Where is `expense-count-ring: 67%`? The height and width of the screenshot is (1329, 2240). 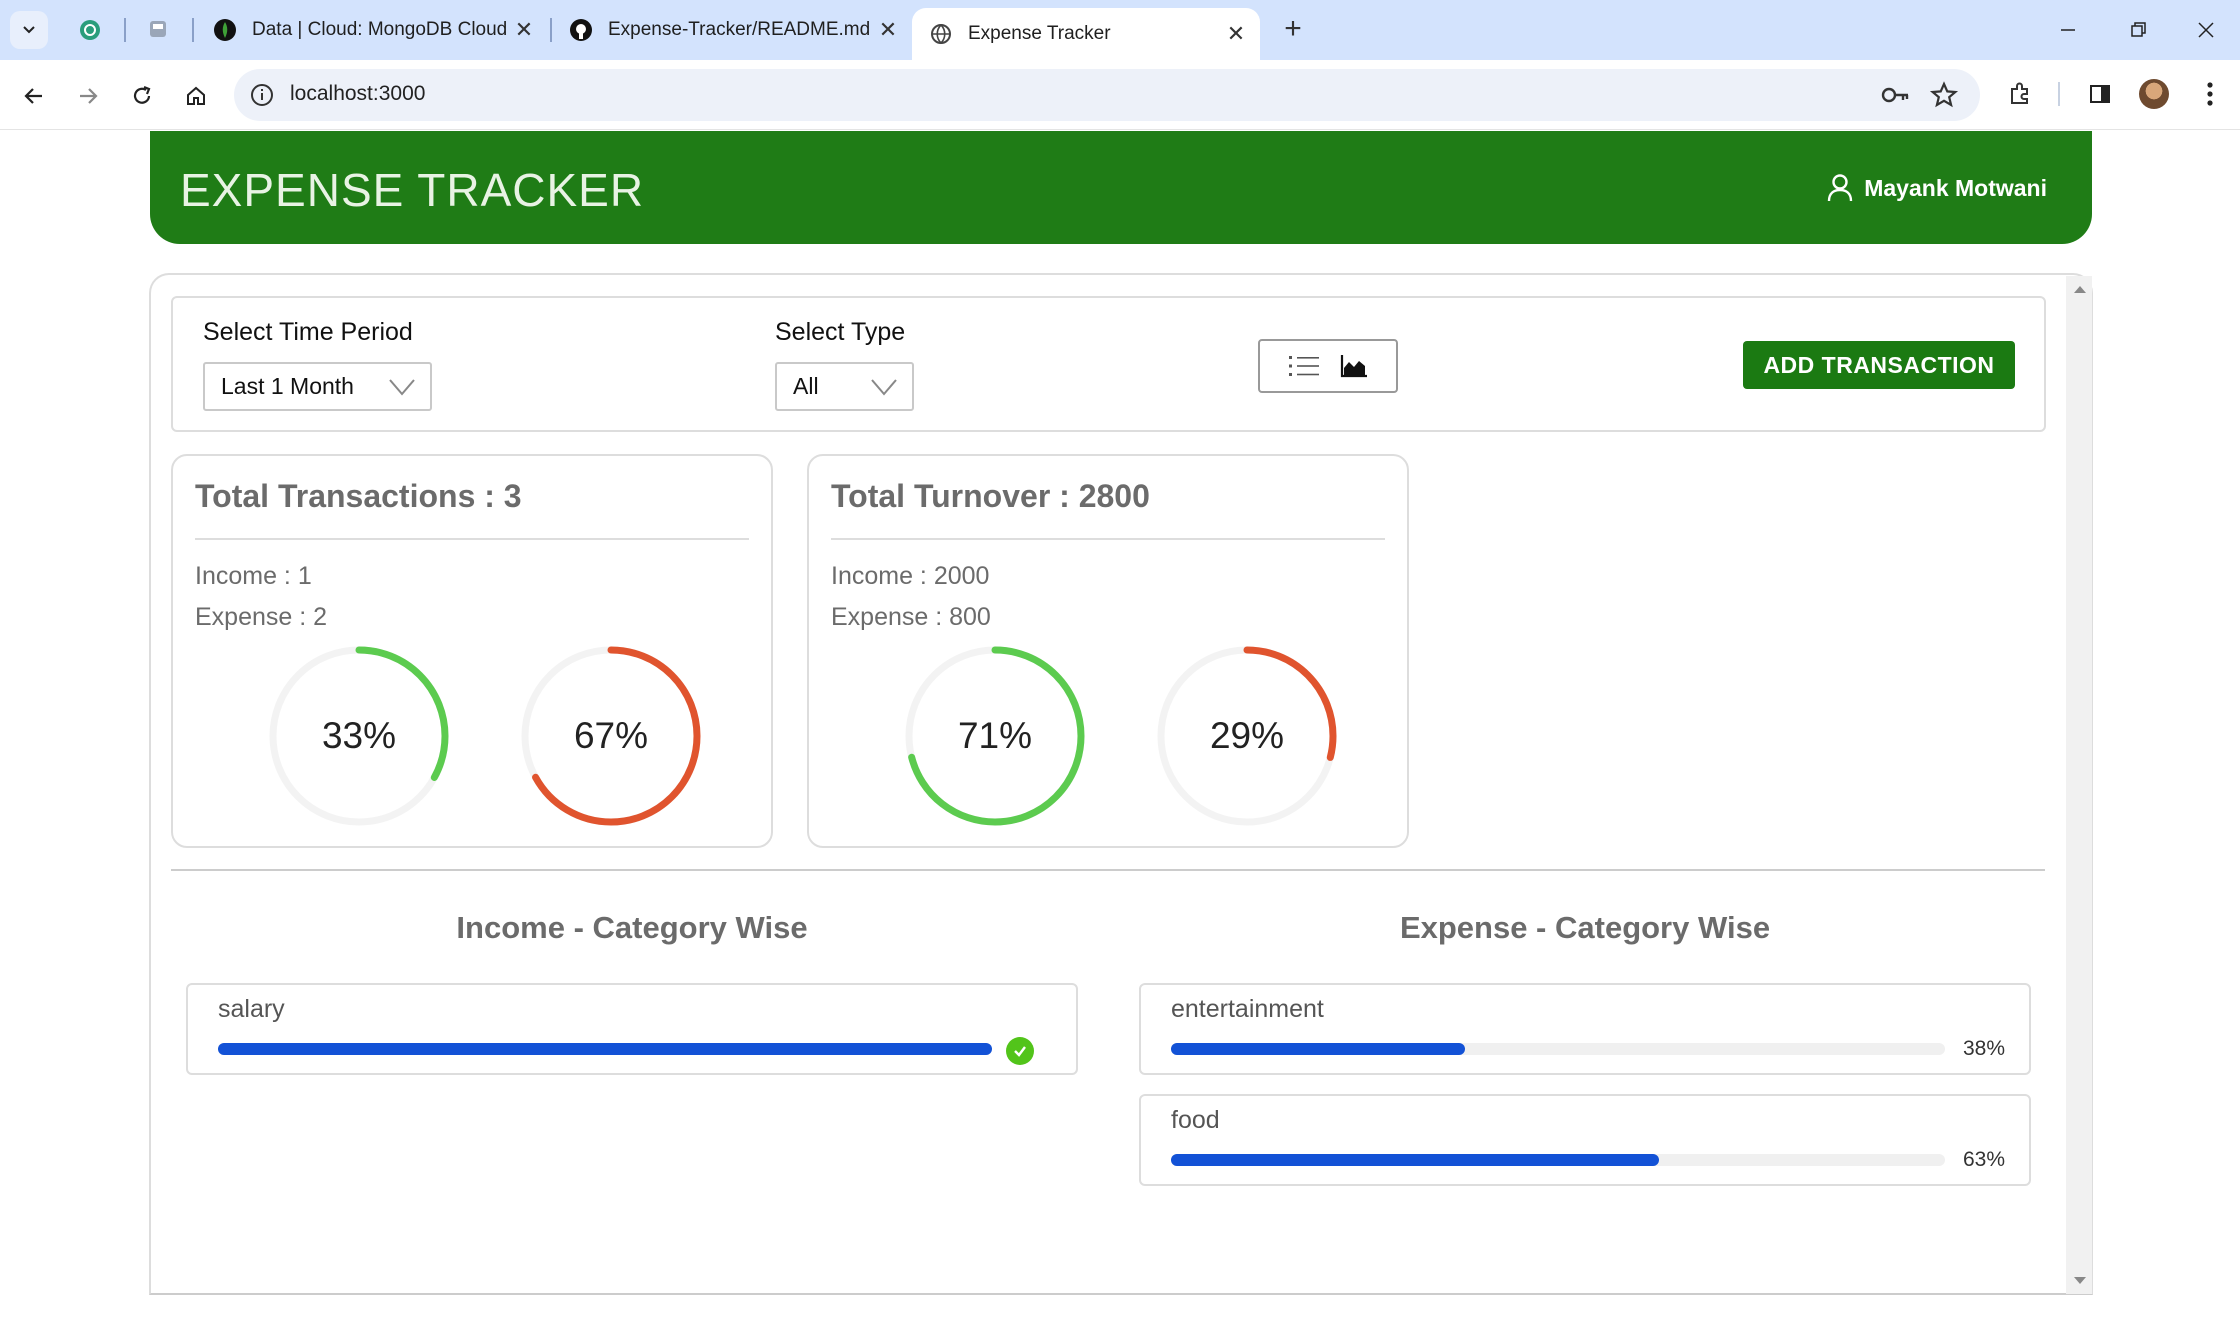 expense-count-ring: 67% is located at coordinates (611, 736).